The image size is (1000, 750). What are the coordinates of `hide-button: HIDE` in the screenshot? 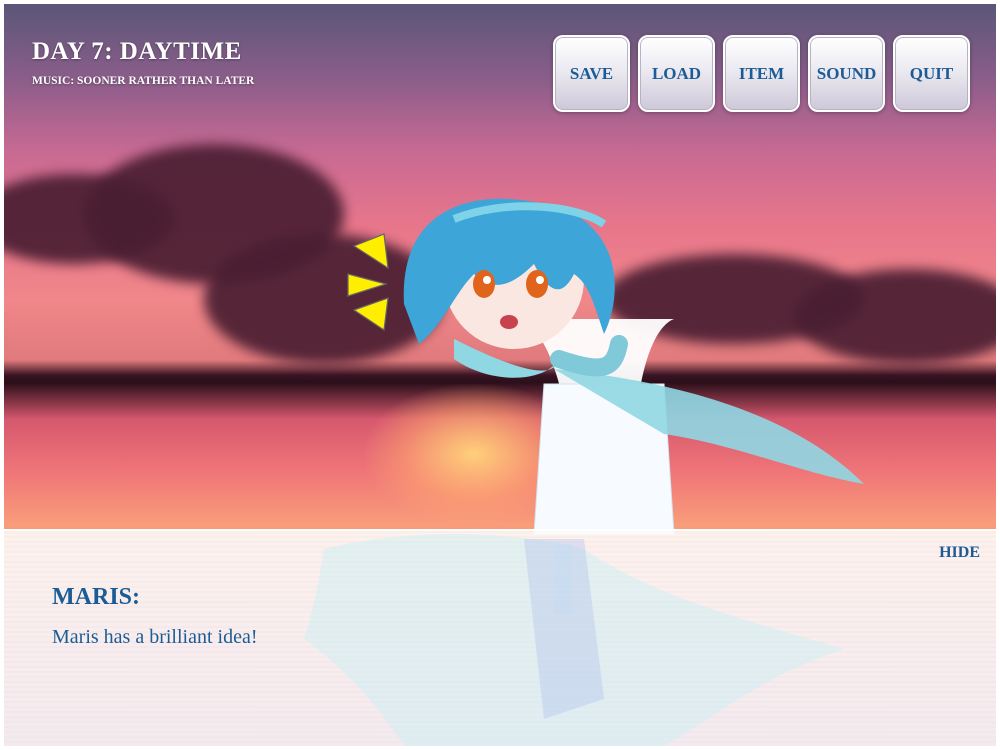 It's located at (959, 553).